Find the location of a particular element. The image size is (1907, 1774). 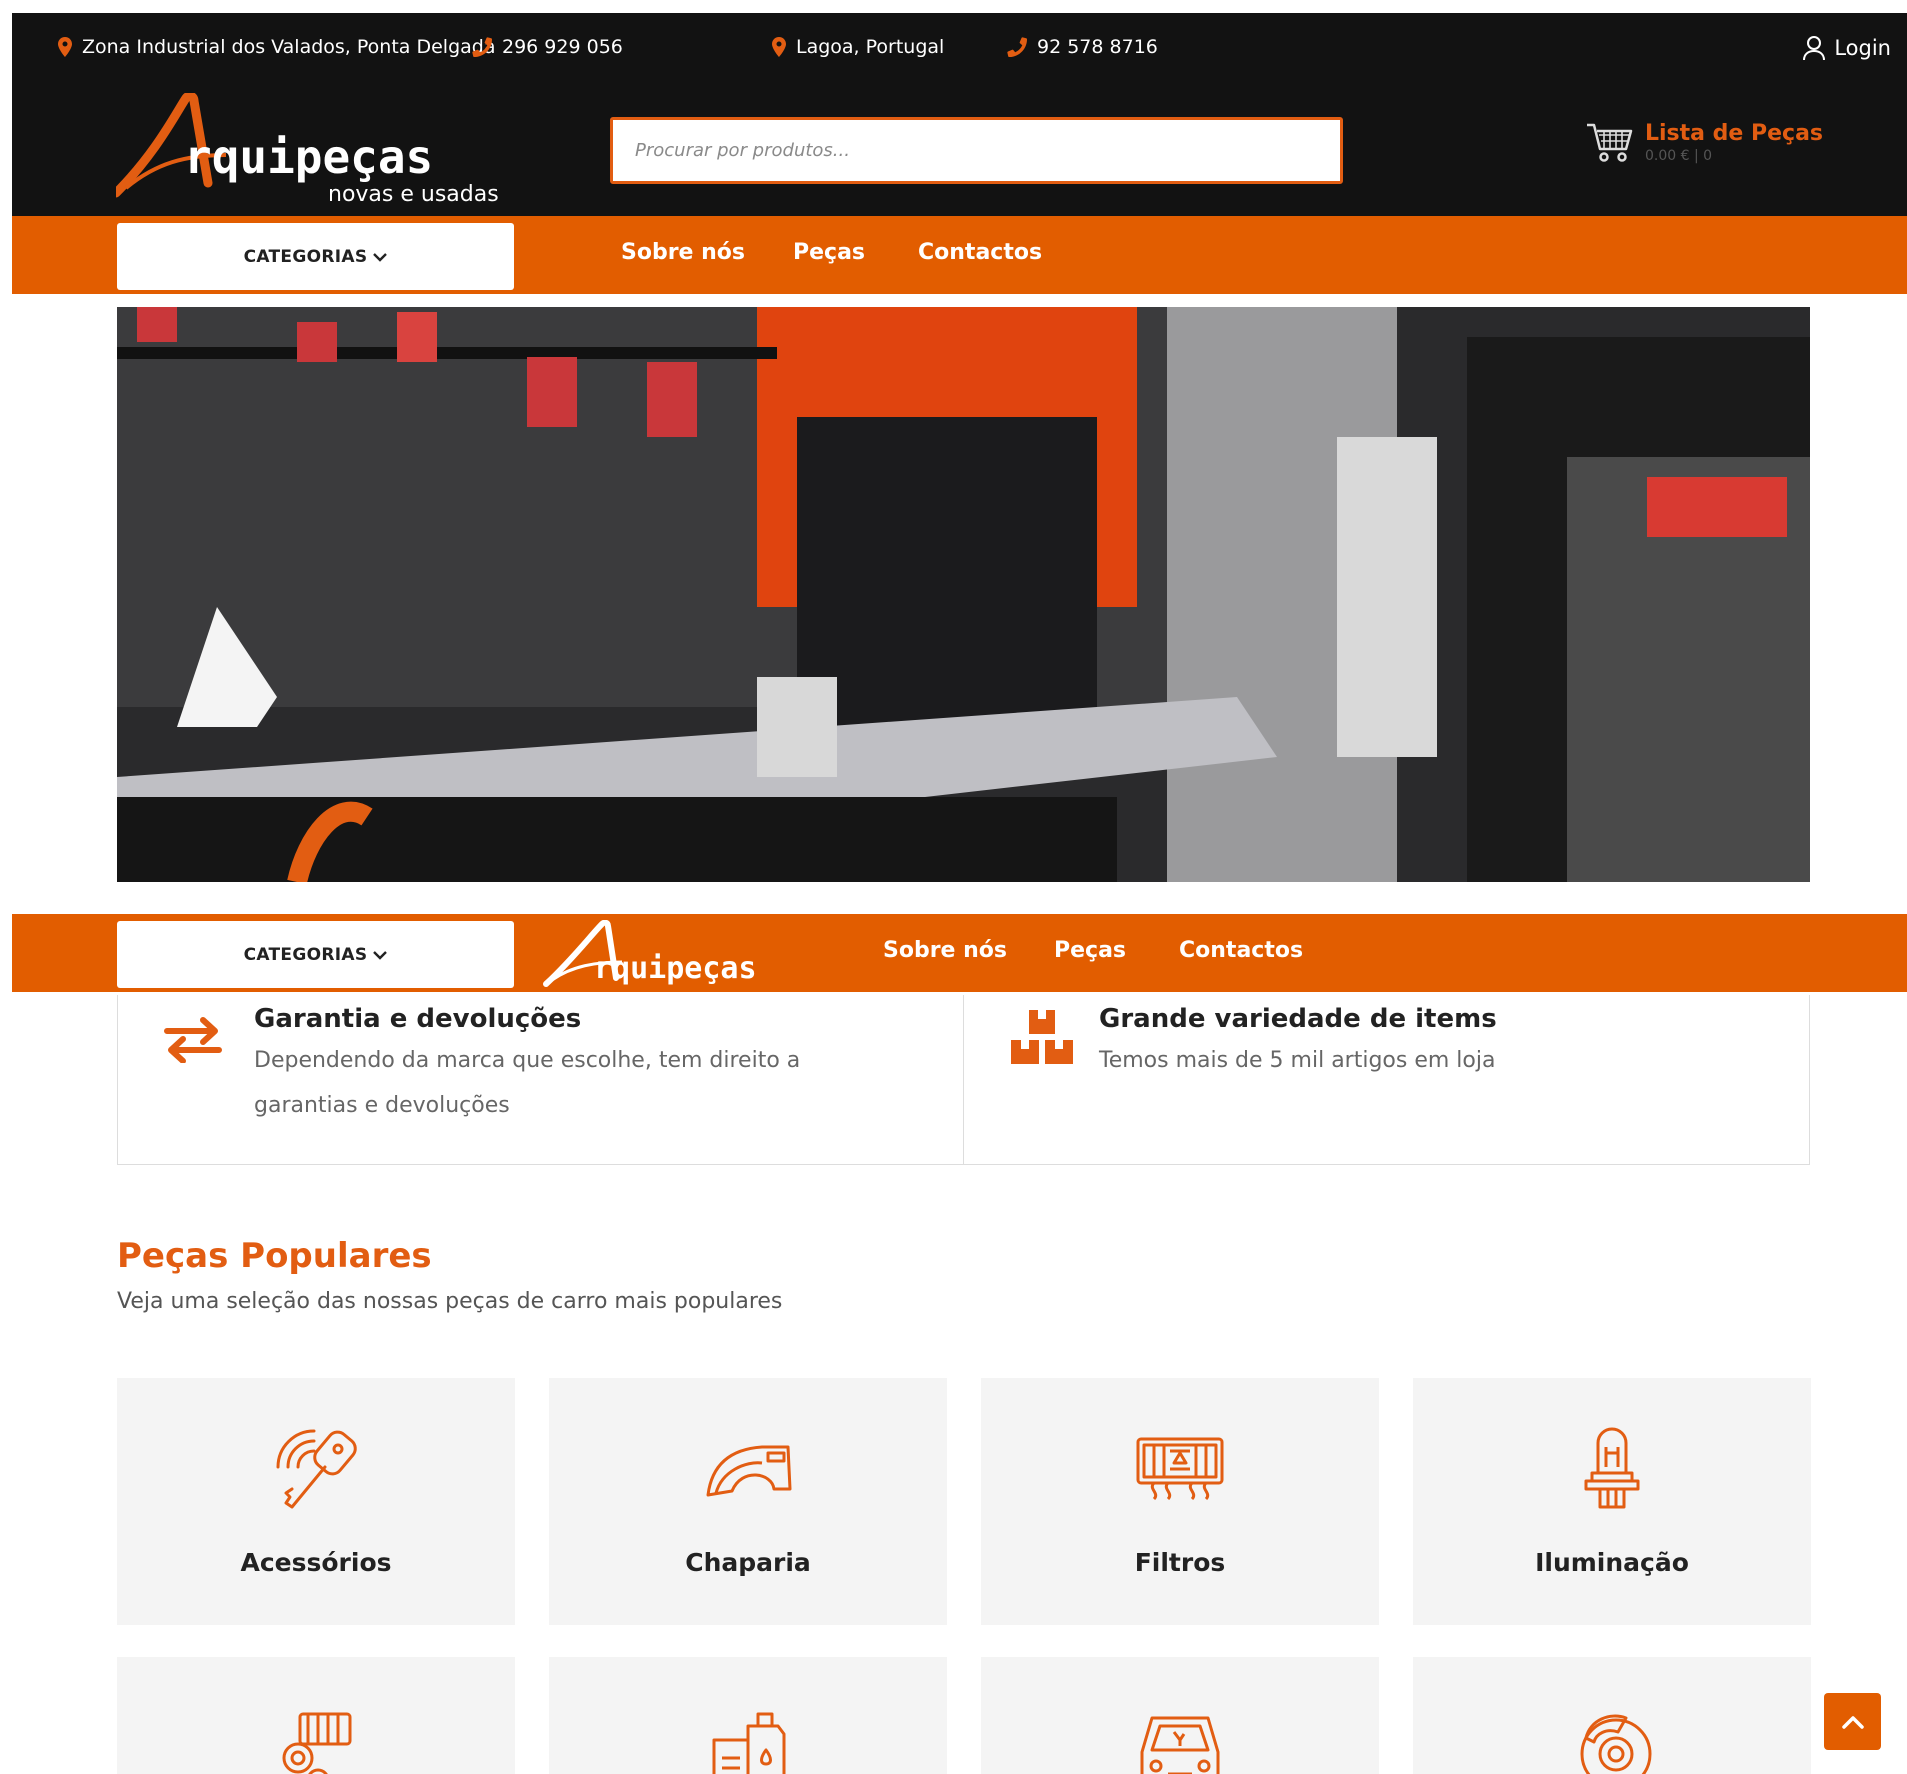

address-text: Lagoa, Portugal is located at coordinates (870, 47).